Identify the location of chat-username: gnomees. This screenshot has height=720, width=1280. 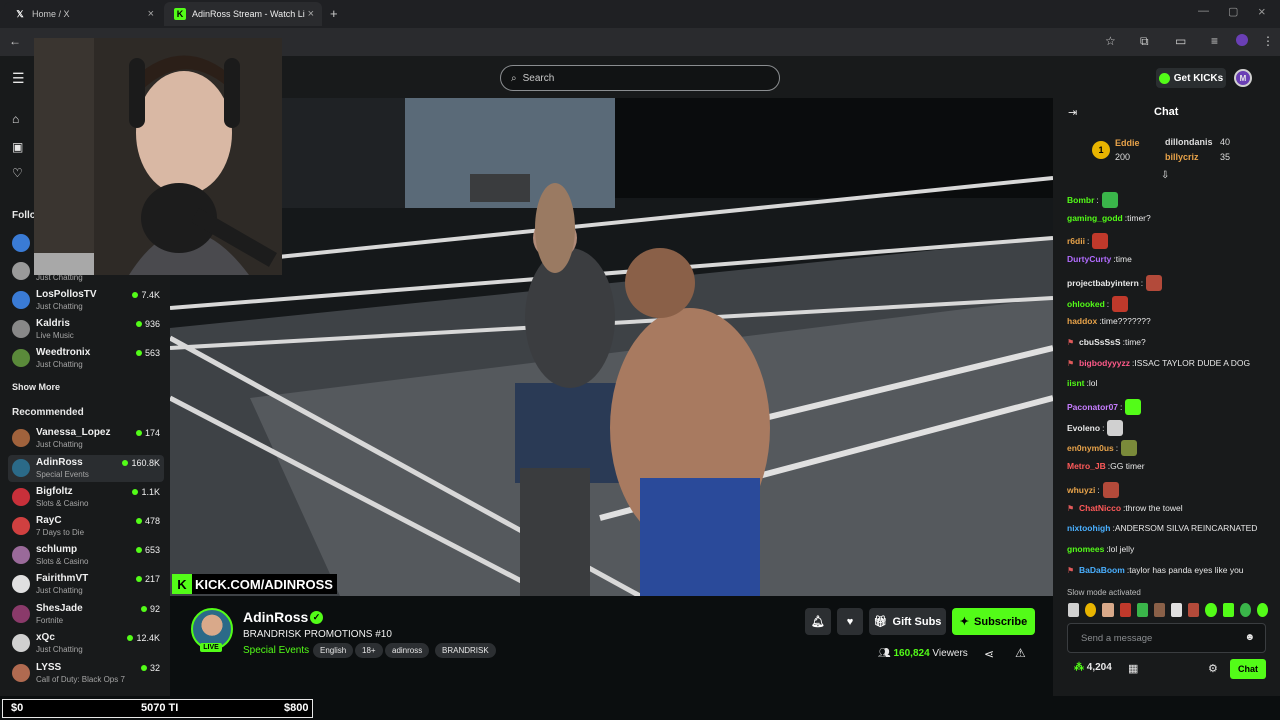
(1085, 549).